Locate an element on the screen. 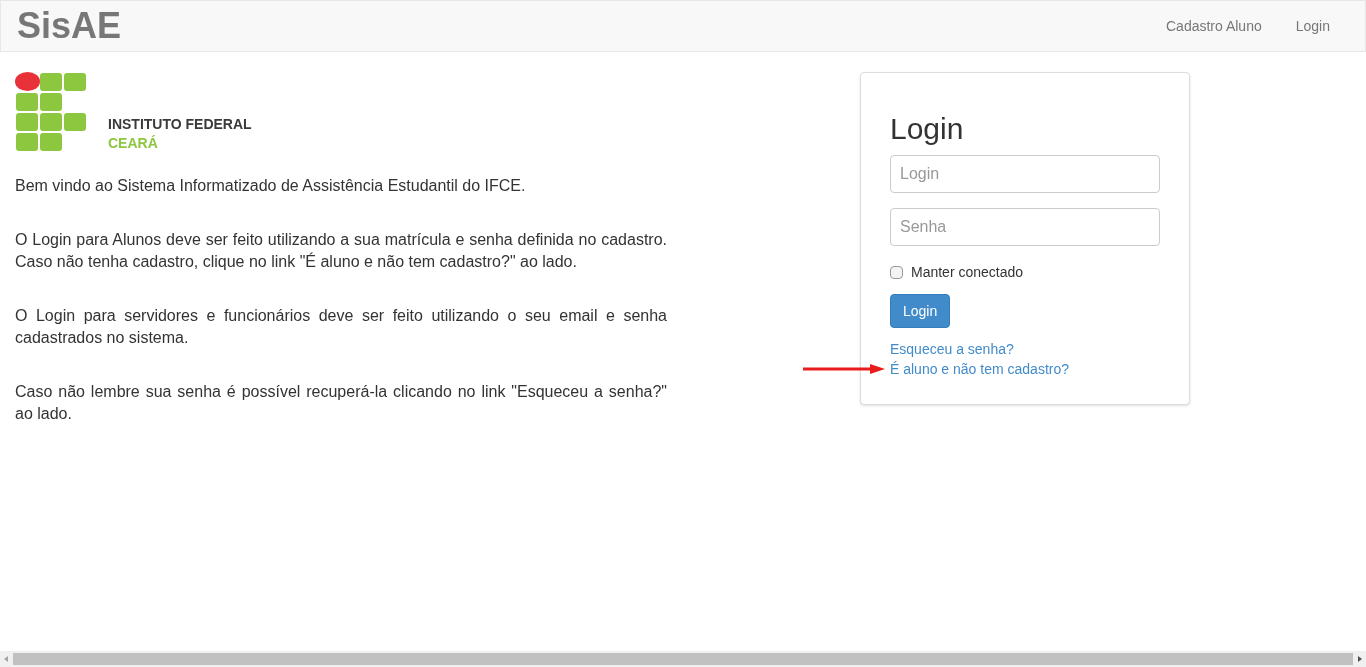 This screenshot has width=1366, height=667. info-paragraph: Caso não lembre sua senha é possível recuperá-la clicando no link "Esqueceu a senha?" ao lado. is located at coordinates (341, 403).